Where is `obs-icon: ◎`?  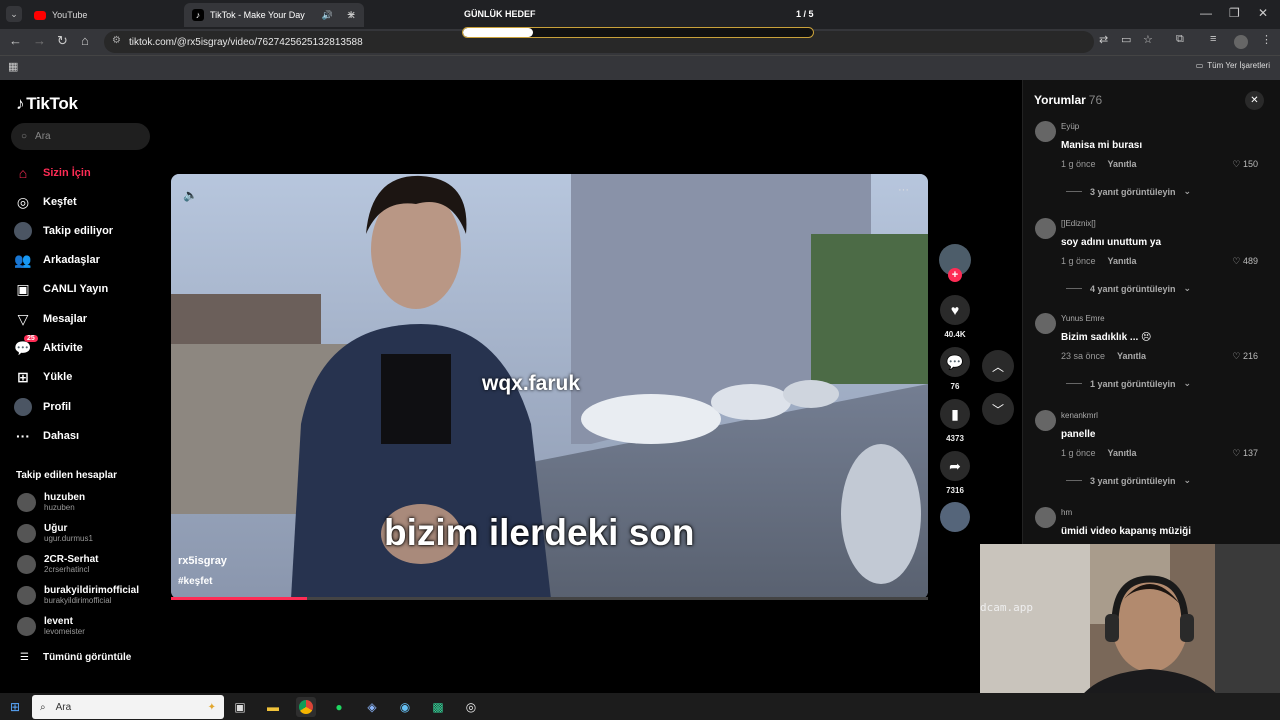
obs-icon: ◎ is located at coordinates (471, 707).